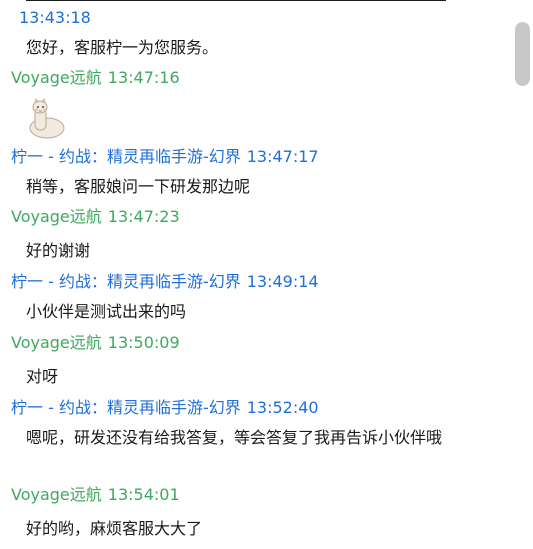 The image size is (533, 549). Describe the element at coordinates (282, 281) in the screenshot. I see `message-time: 13:49:14` at that location.